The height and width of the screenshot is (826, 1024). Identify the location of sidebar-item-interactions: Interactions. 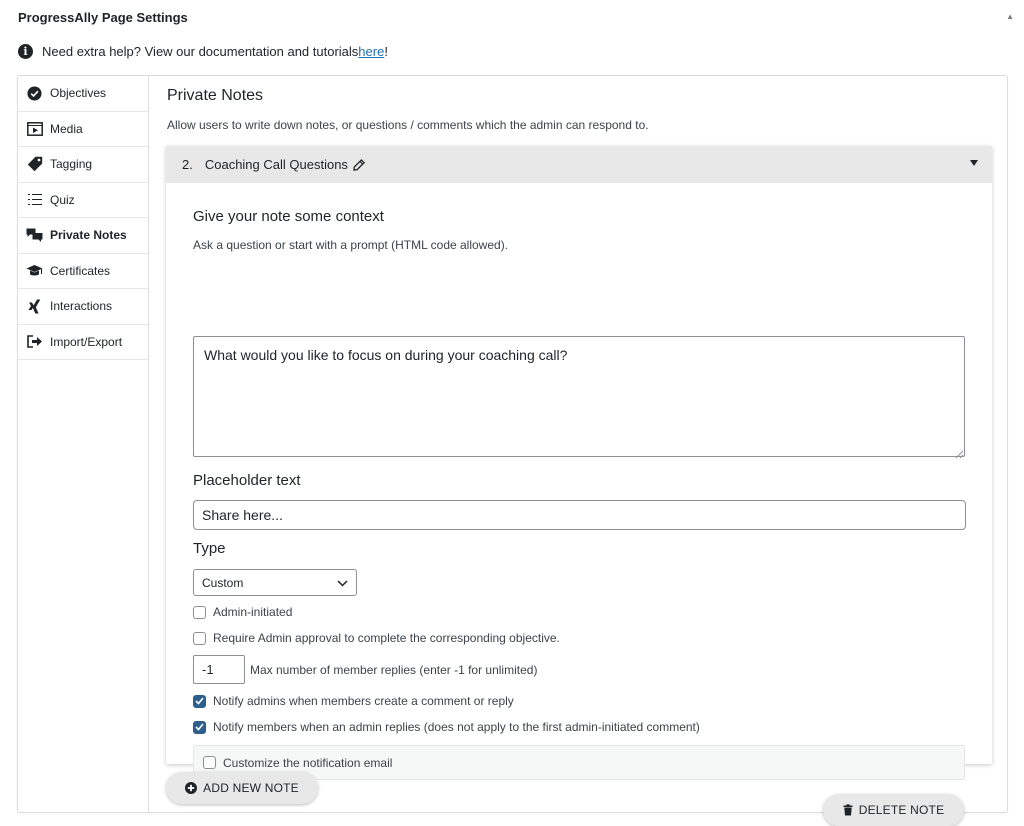
(83, 307).